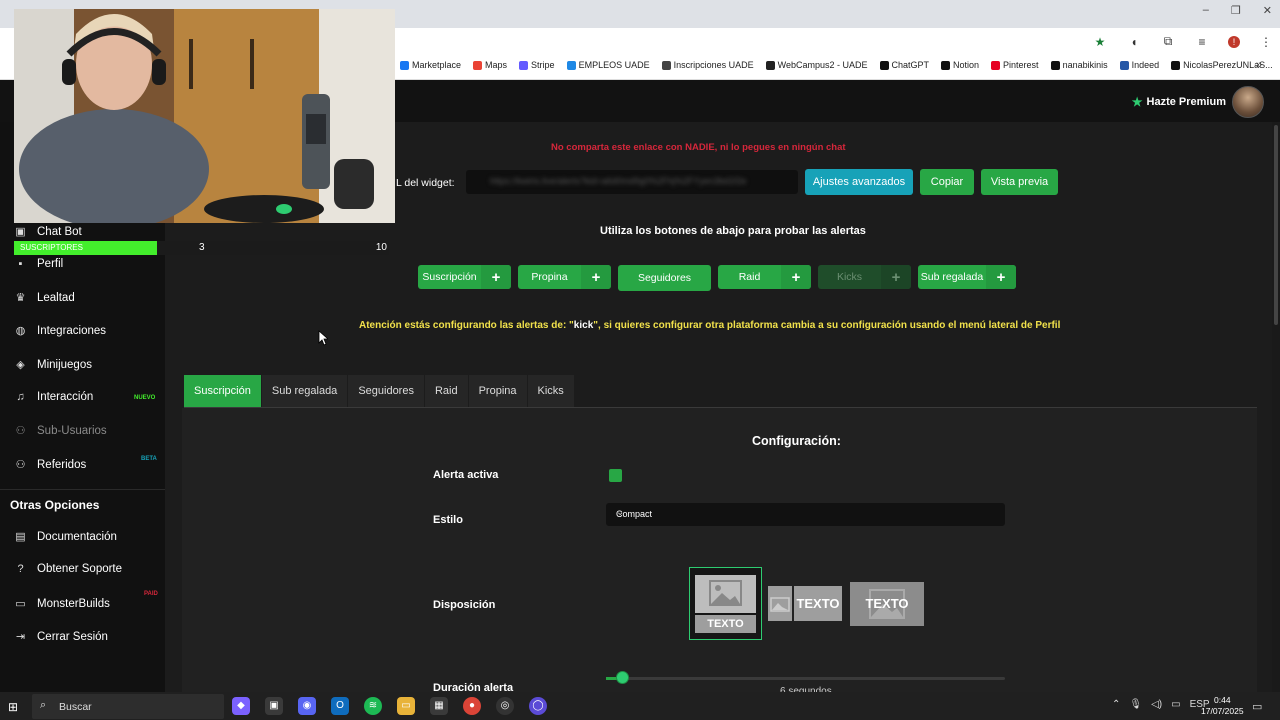 The width and height of the screenshot is (1280, 720). Describe the element at coordinates (947, 182) in the screenshot. I see `copy-button: Copiar` at that location.